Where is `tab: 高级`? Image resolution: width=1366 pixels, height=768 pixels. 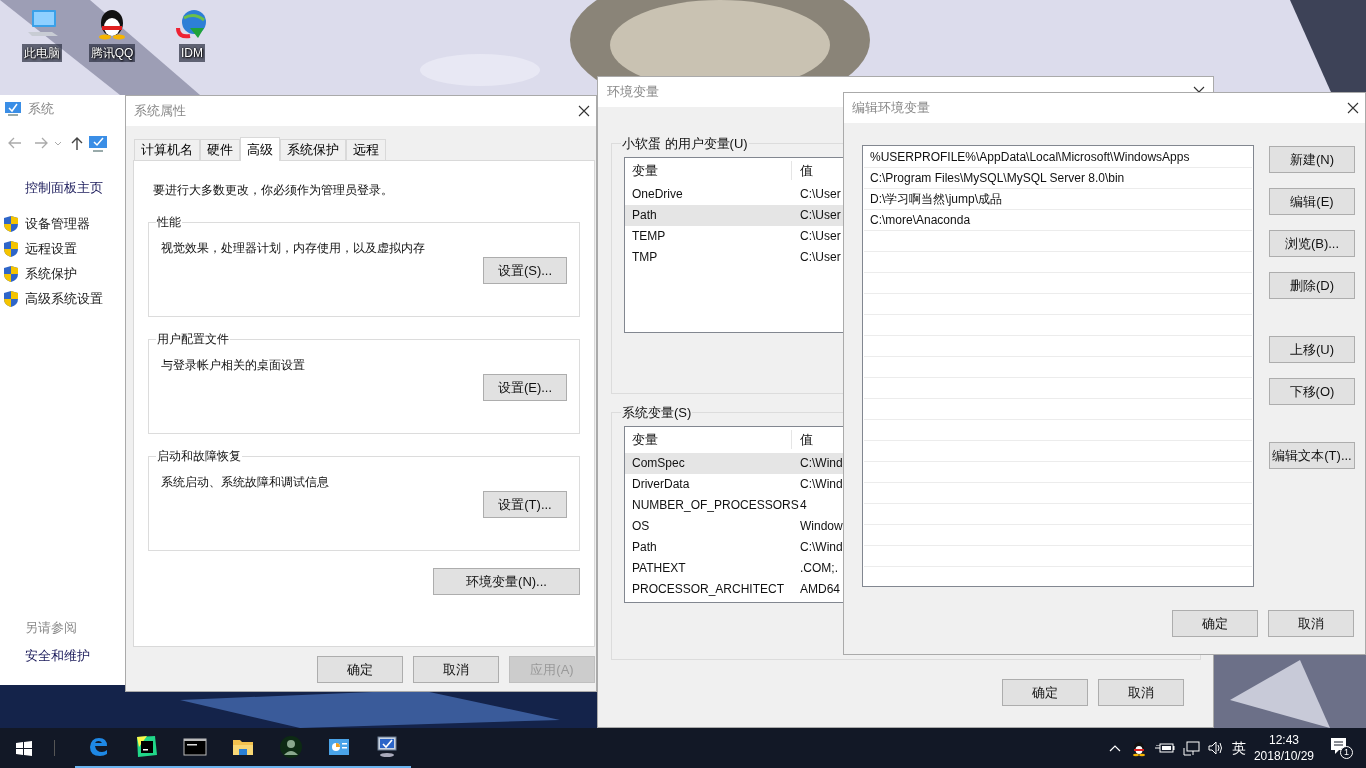
tab: 高级 is located at coordinates (260, 149).